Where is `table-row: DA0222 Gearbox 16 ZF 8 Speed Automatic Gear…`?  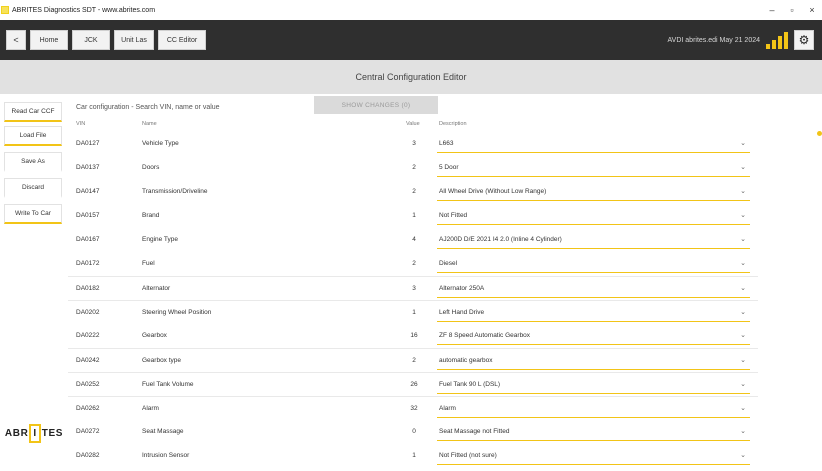 table-row: DA0222 Gearbox 16 ZF 8 Speed Automatic Gear… is located at coordinates (413, 336).